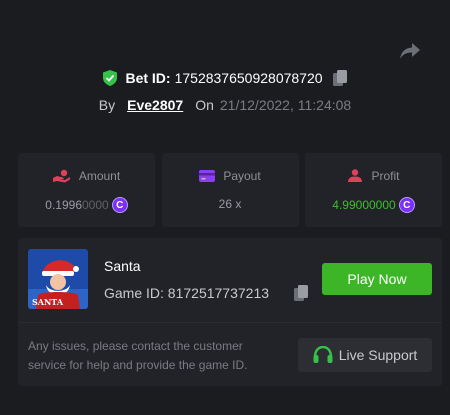  Describe the element at coordinates (248, 78) in the screenshot. I see `bet-id-value: 1752837650928078720` at that location.